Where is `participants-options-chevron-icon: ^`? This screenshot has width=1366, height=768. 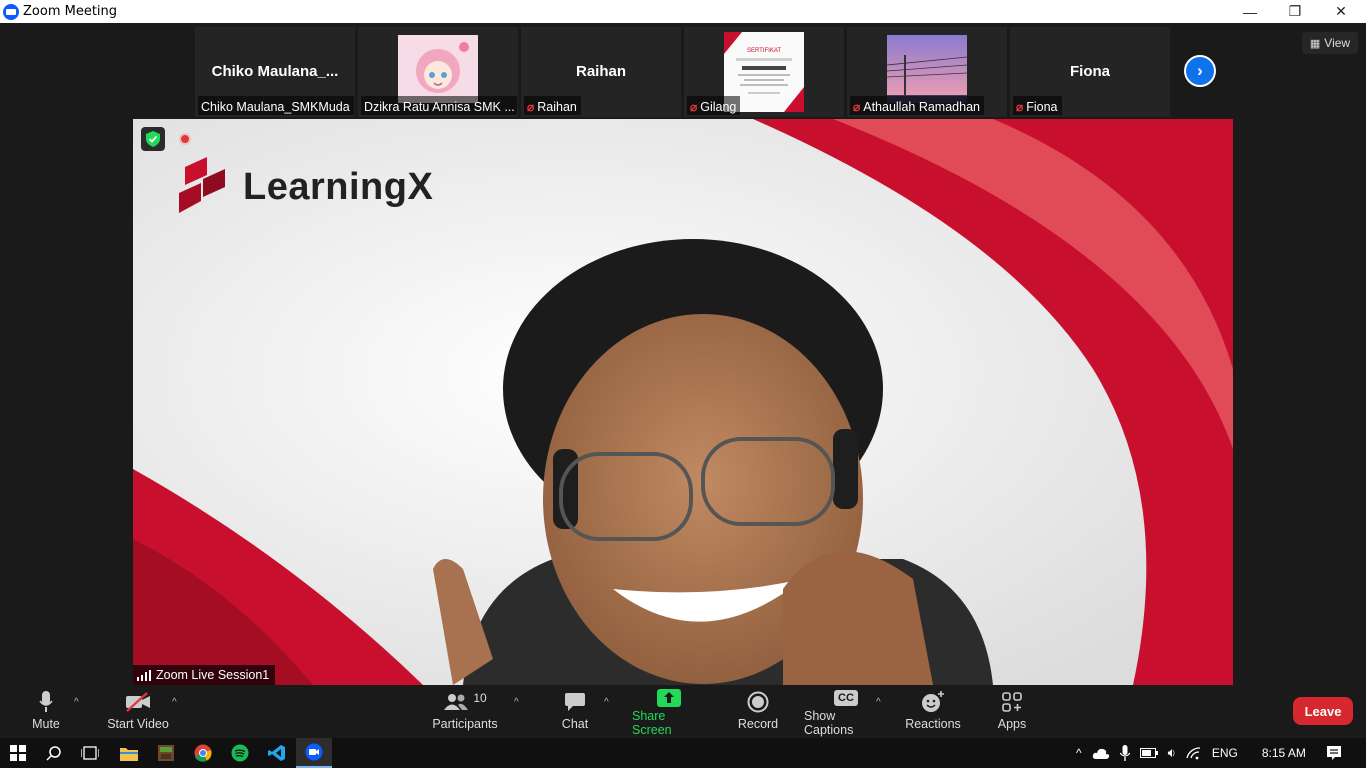
participants-options-chevron-icon: ^ is located at coordinates (516, 702).